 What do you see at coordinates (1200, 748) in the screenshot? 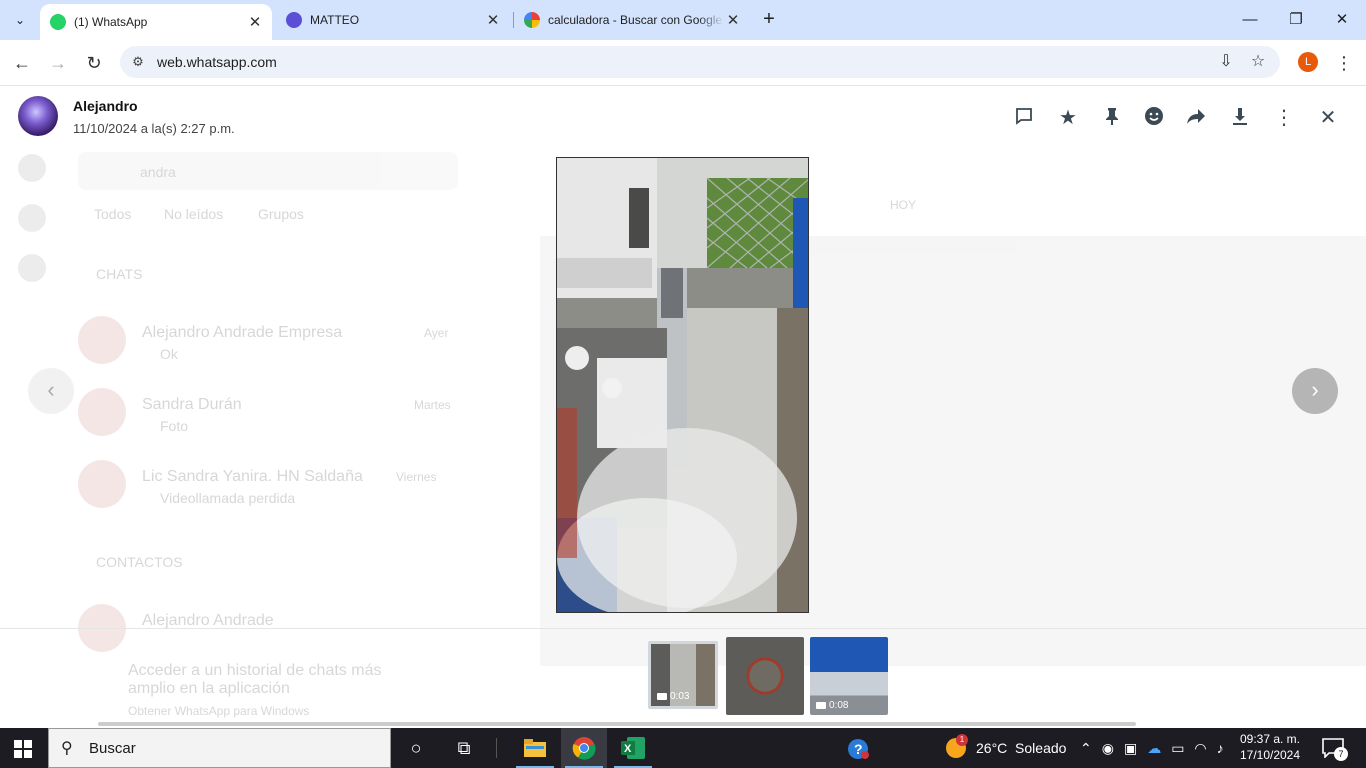
I see `wifi-icon: ◠` at bounding box center [1200, 748].